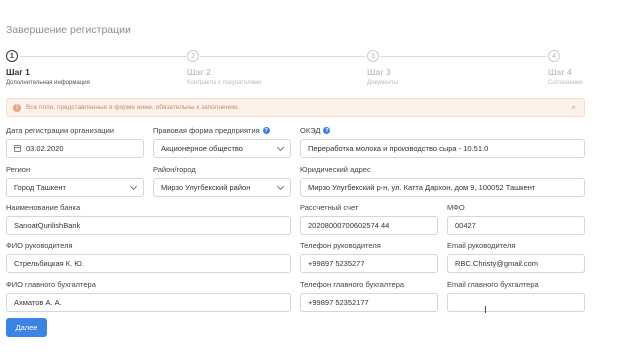 This screenshot has height=360, width=640. Describe the element at coordinates (17, 148) in the screenshot. I see `calendar-icon` at that location.